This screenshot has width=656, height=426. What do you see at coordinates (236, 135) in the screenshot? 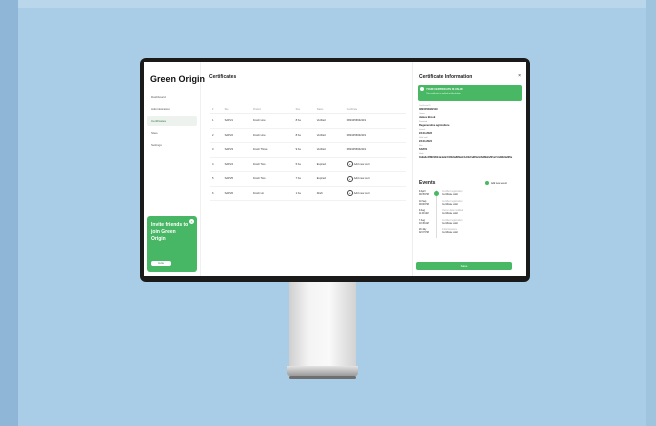
I see `cell-site: SAP22` at bounding box center [236, 135].